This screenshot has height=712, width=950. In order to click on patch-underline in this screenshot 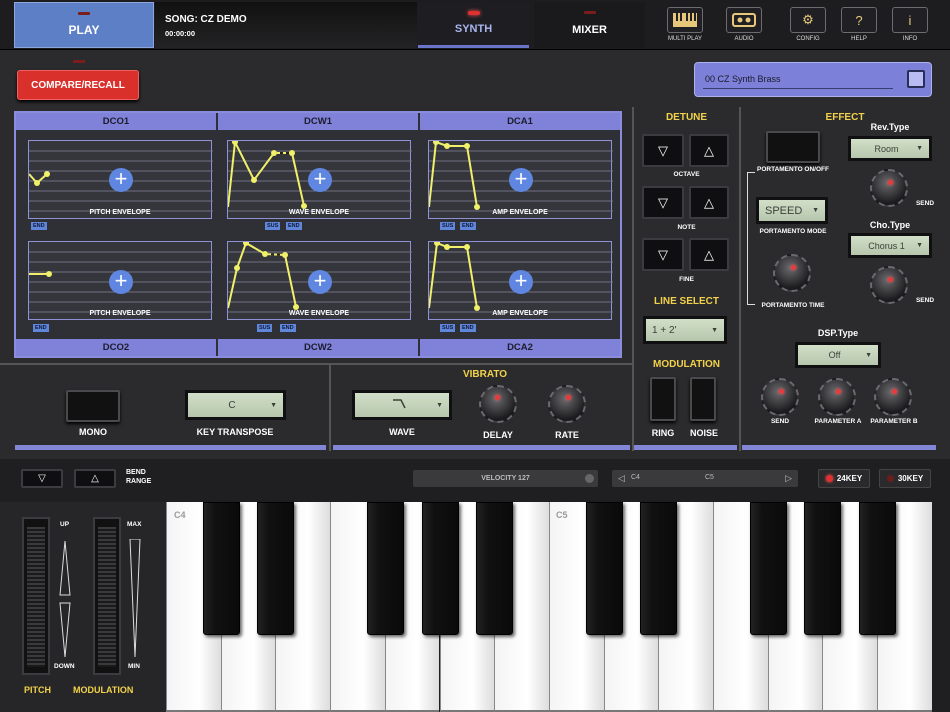, I will do `click(798, 88)`.